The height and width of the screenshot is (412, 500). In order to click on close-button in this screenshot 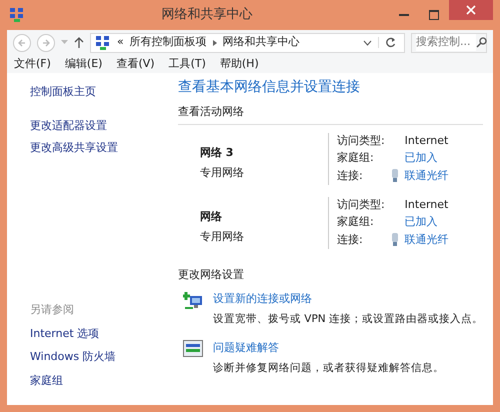, I will do `click(471, 10)`.